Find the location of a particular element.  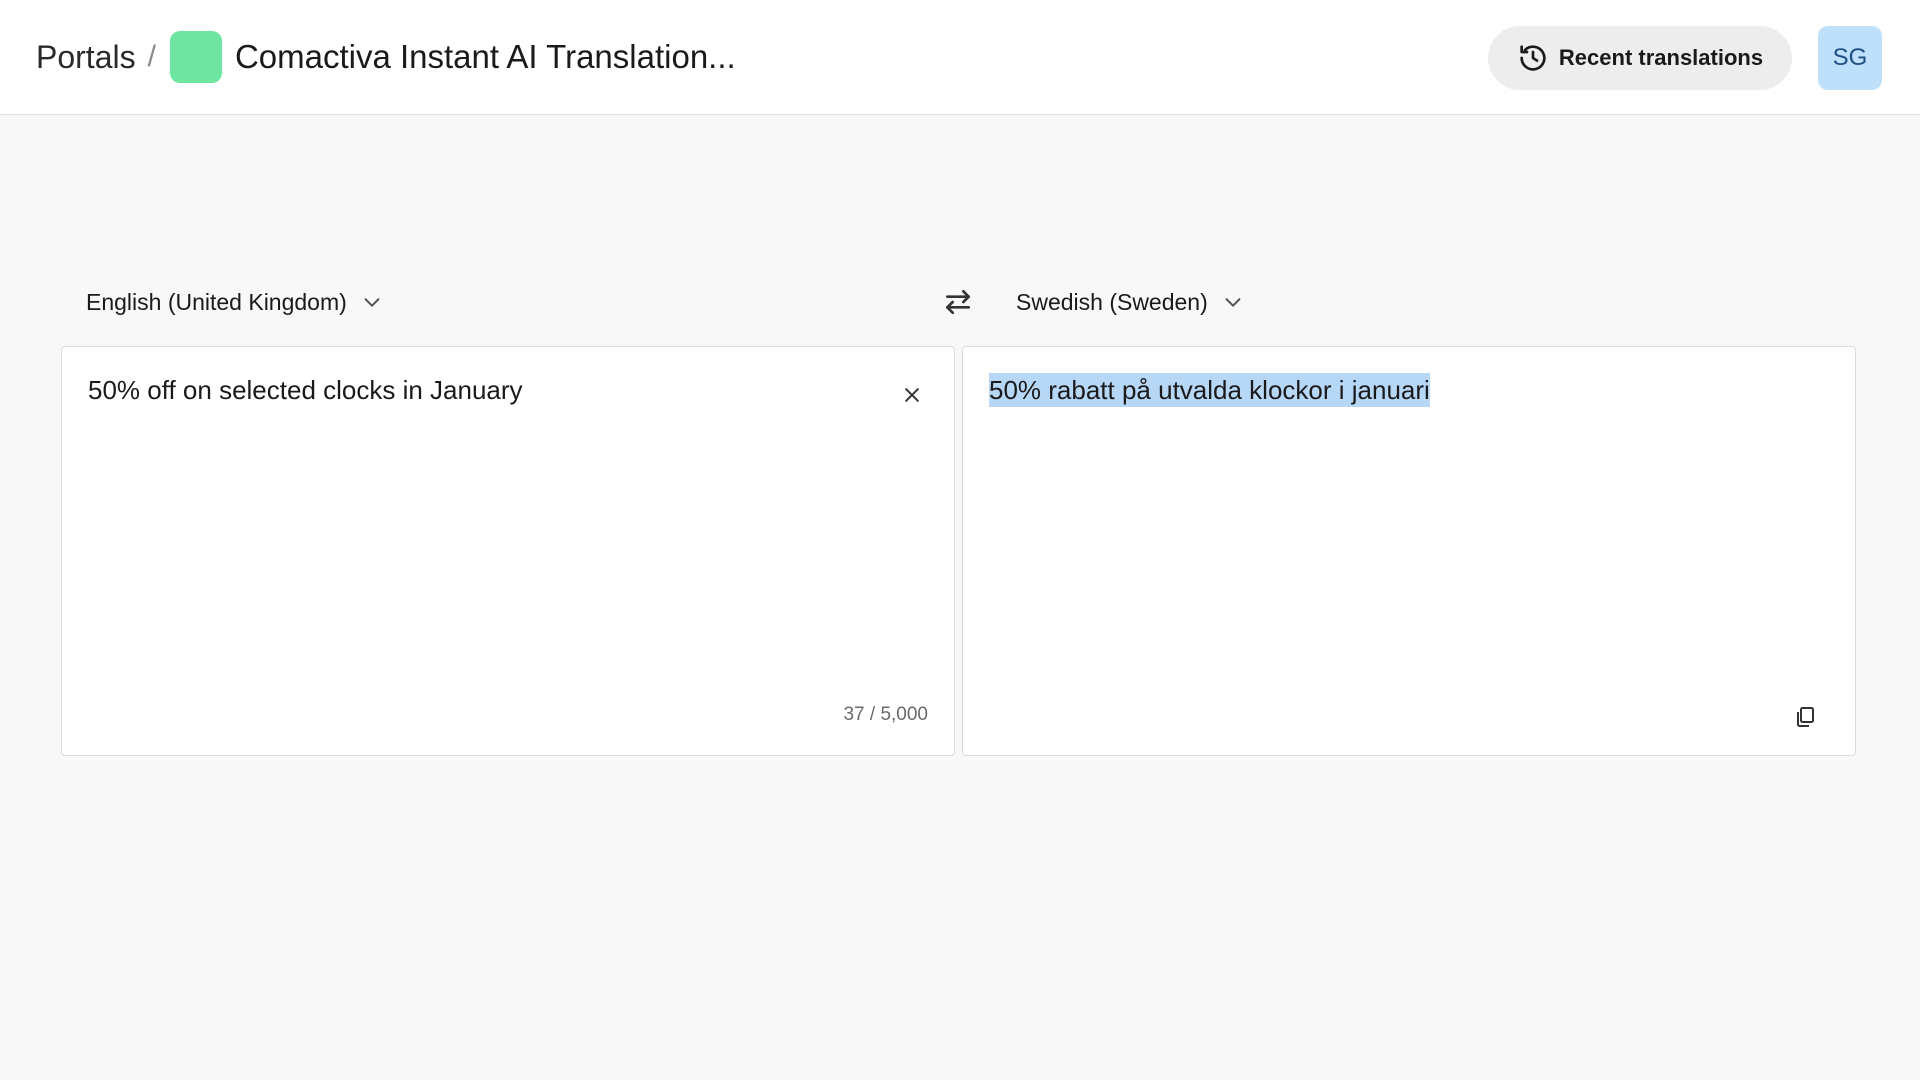

user-avatar: SG is located at coordinates (1850, 58).